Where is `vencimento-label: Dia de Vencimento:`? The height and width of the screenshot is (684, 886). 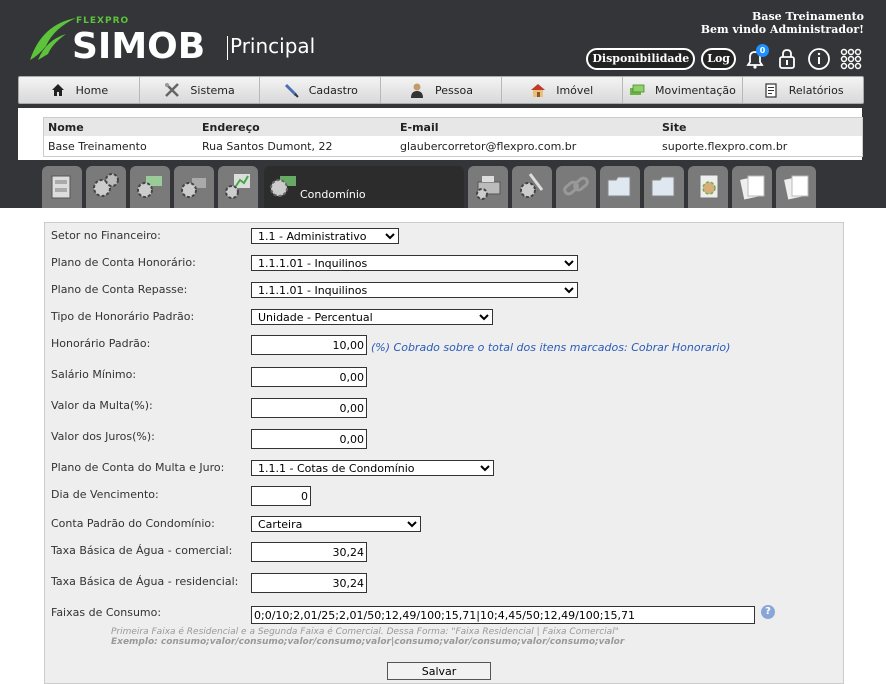 vencimento-label: Dia de Vencimento: is located at coordinates (105, 494).